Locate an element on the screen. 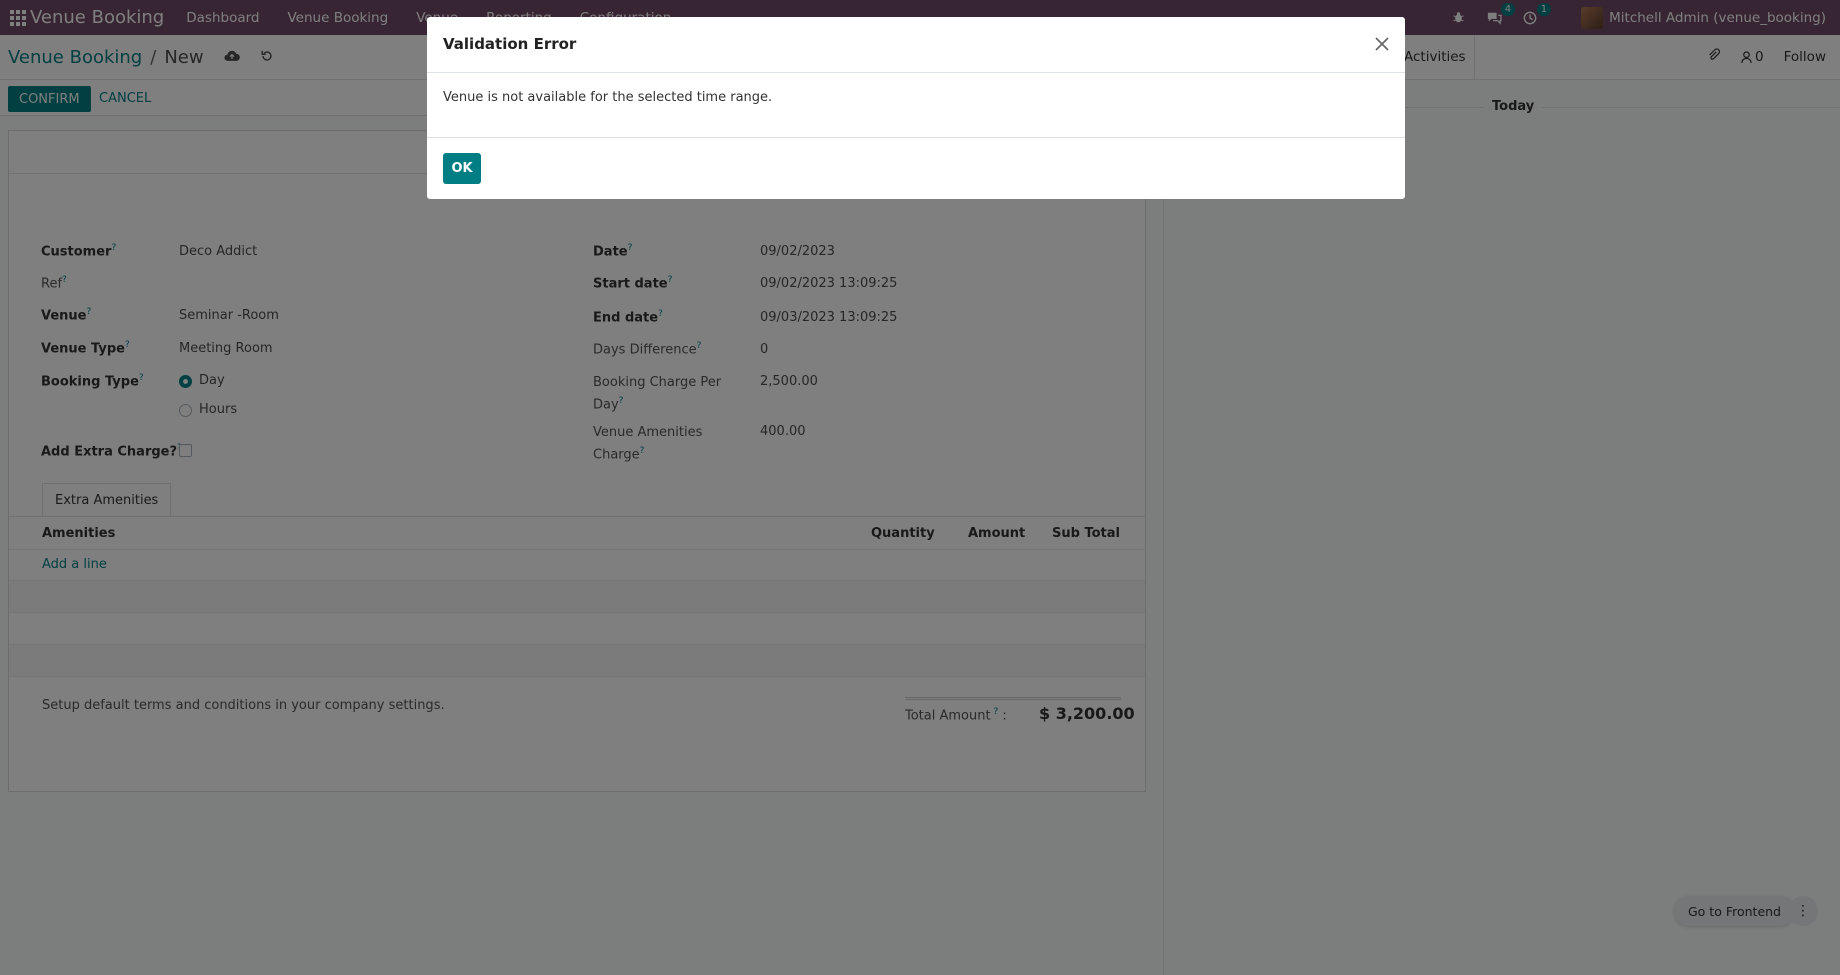  close-icon is located at coordinates (1382, 44).